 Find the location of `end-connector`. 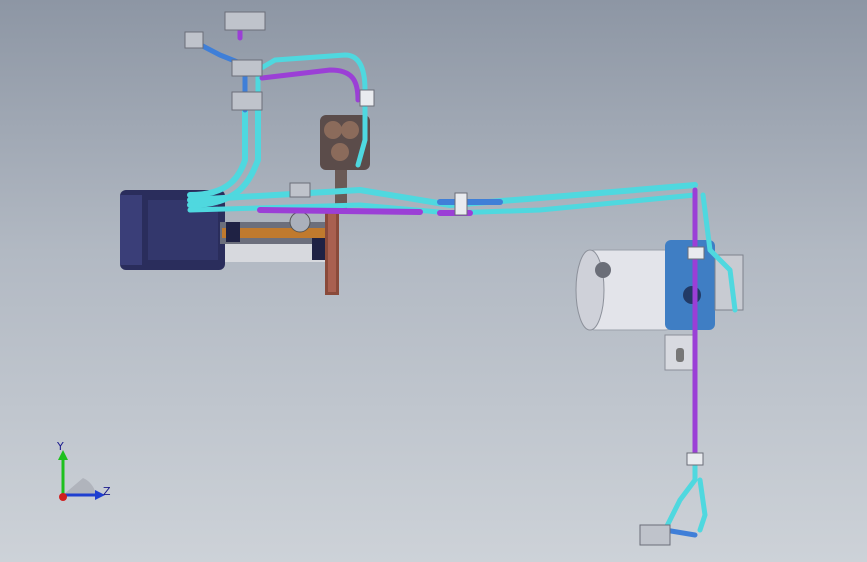

end-connector is located at coordinates (655, 535).